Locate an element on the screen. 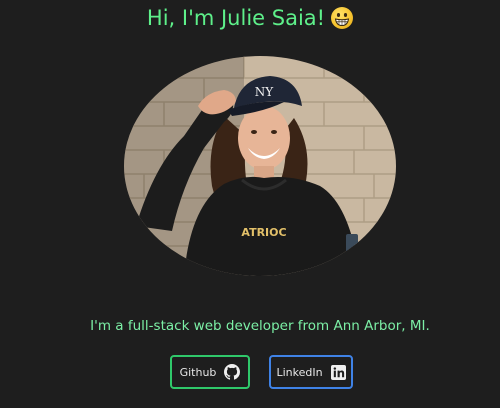  grinning-face-icon is located at coordinates (342, 18).